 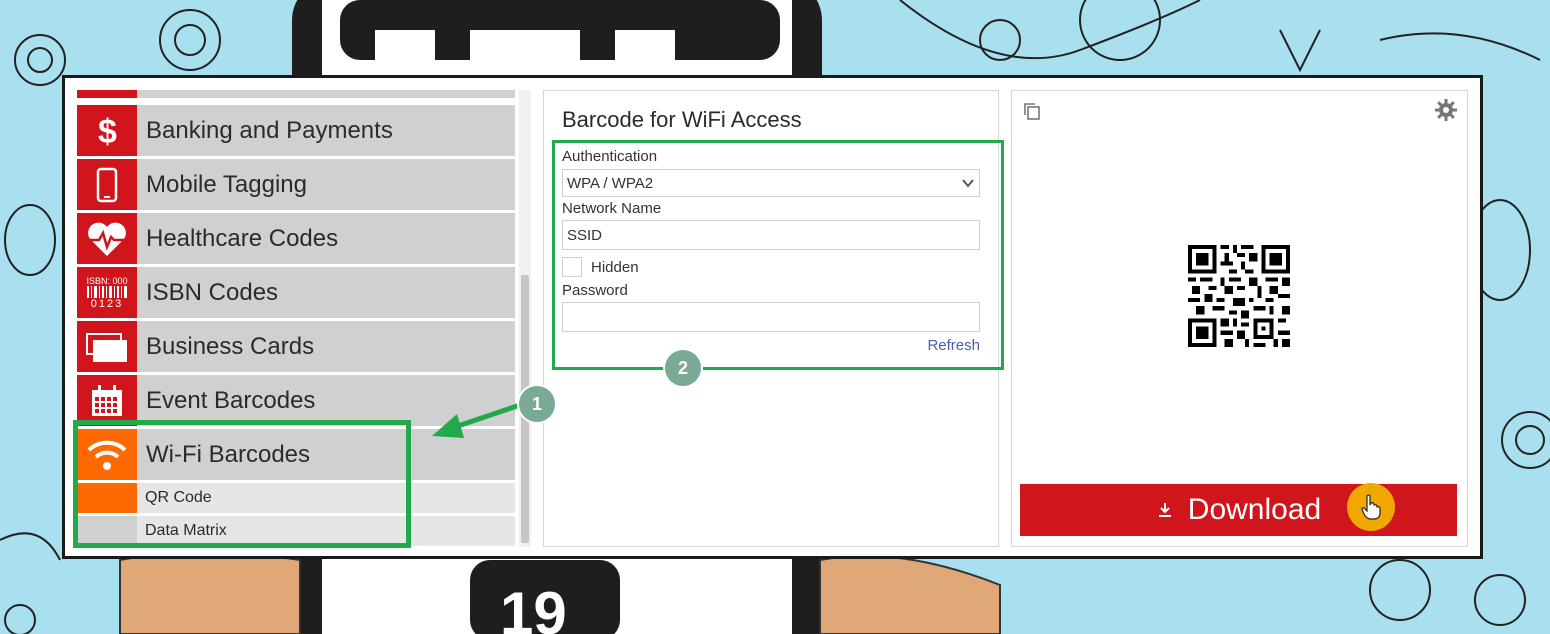 I want to click on sidebar-scrollbar, so click(x=525, y=318).